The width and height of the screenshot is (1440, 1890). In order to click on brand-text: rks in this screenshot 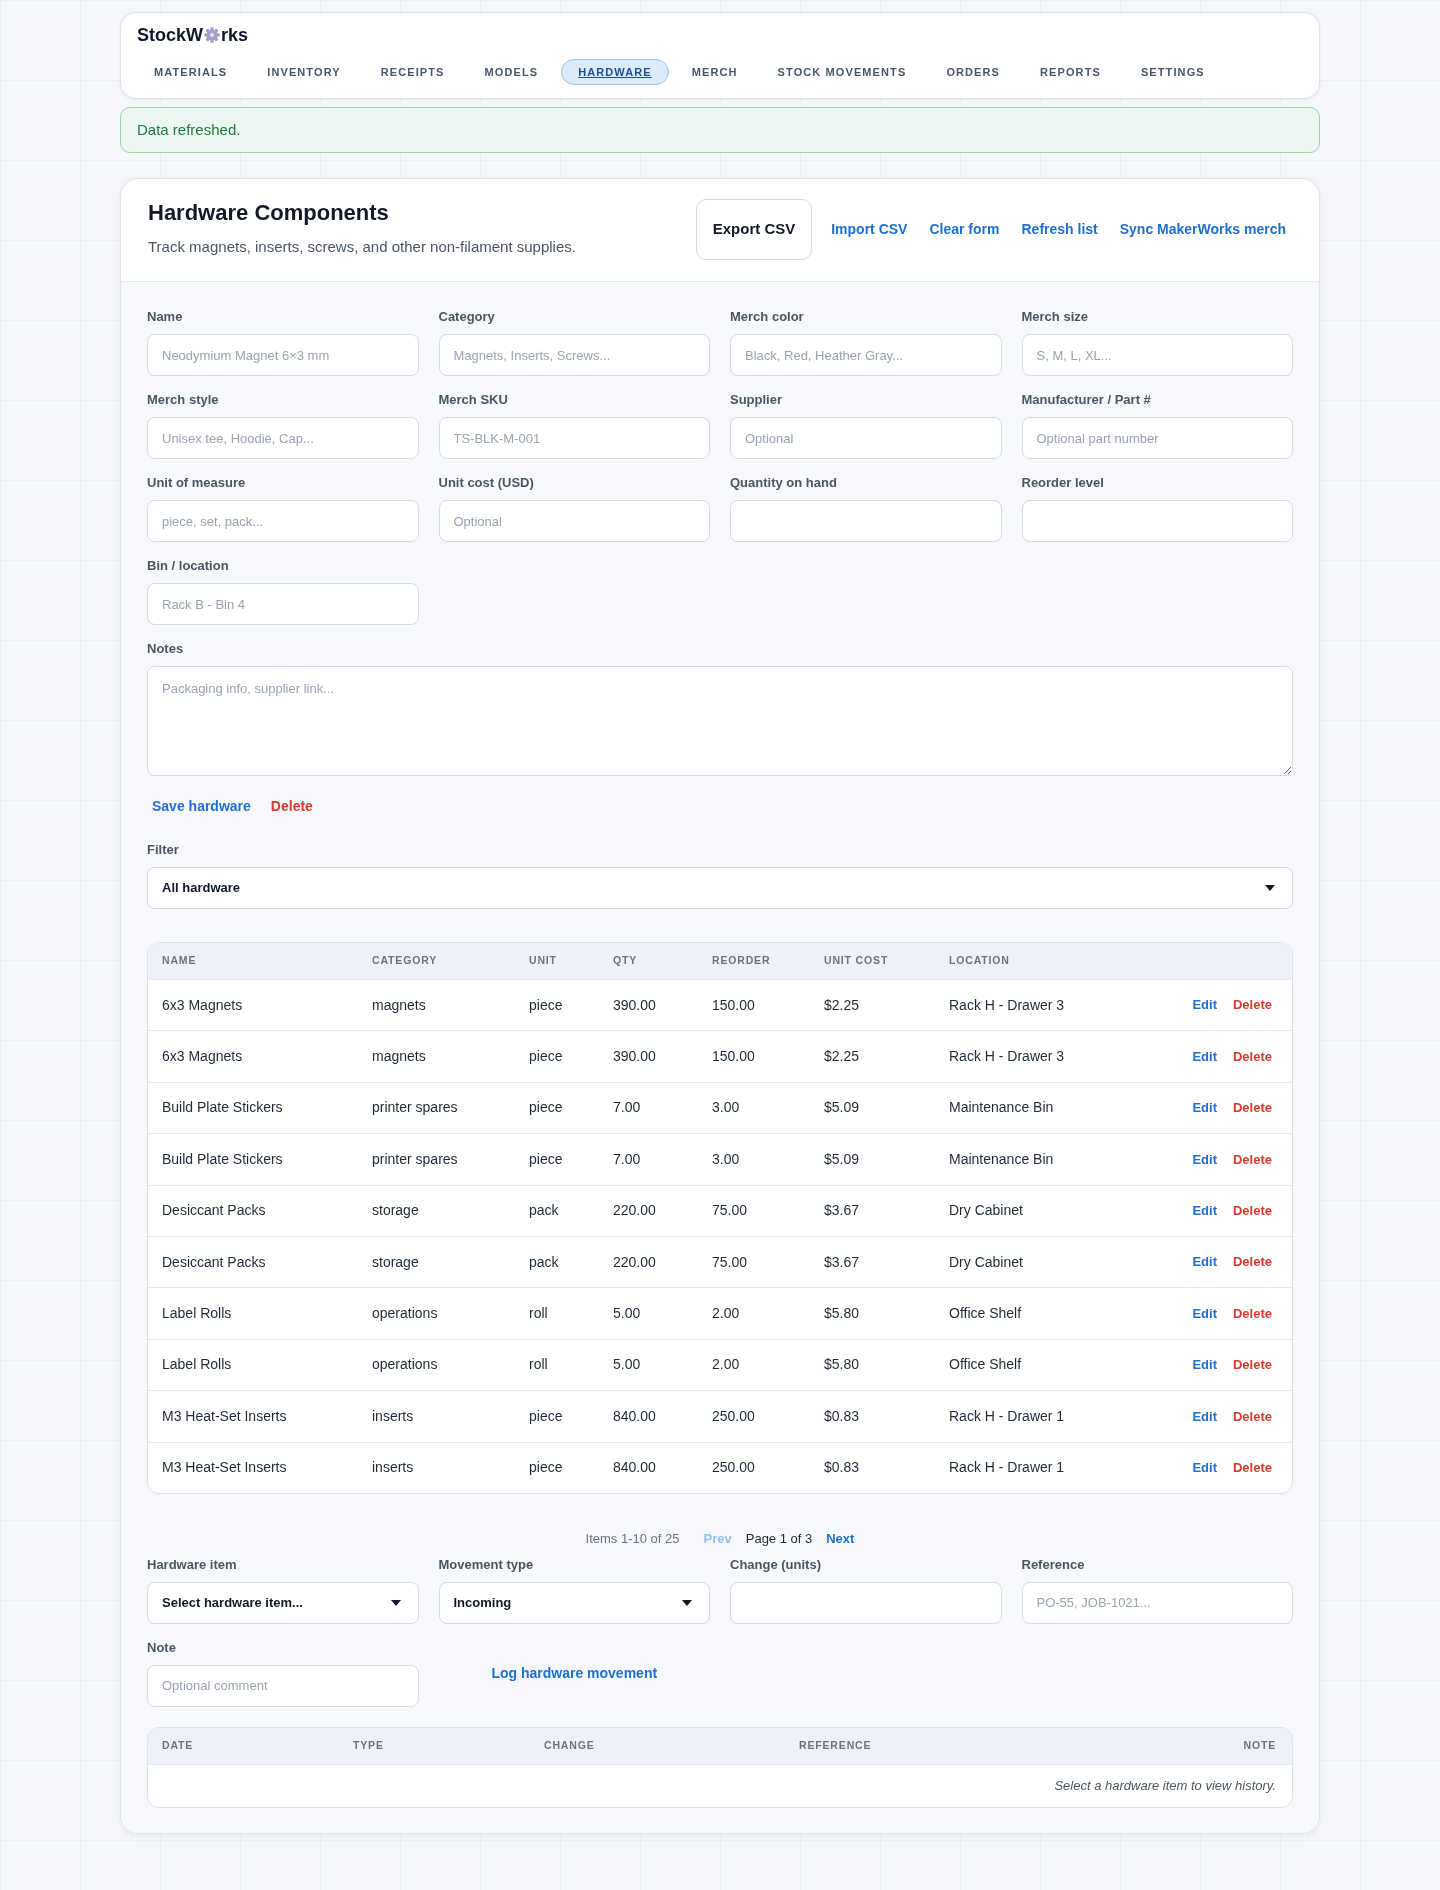, I will do `click(235, 35)`.